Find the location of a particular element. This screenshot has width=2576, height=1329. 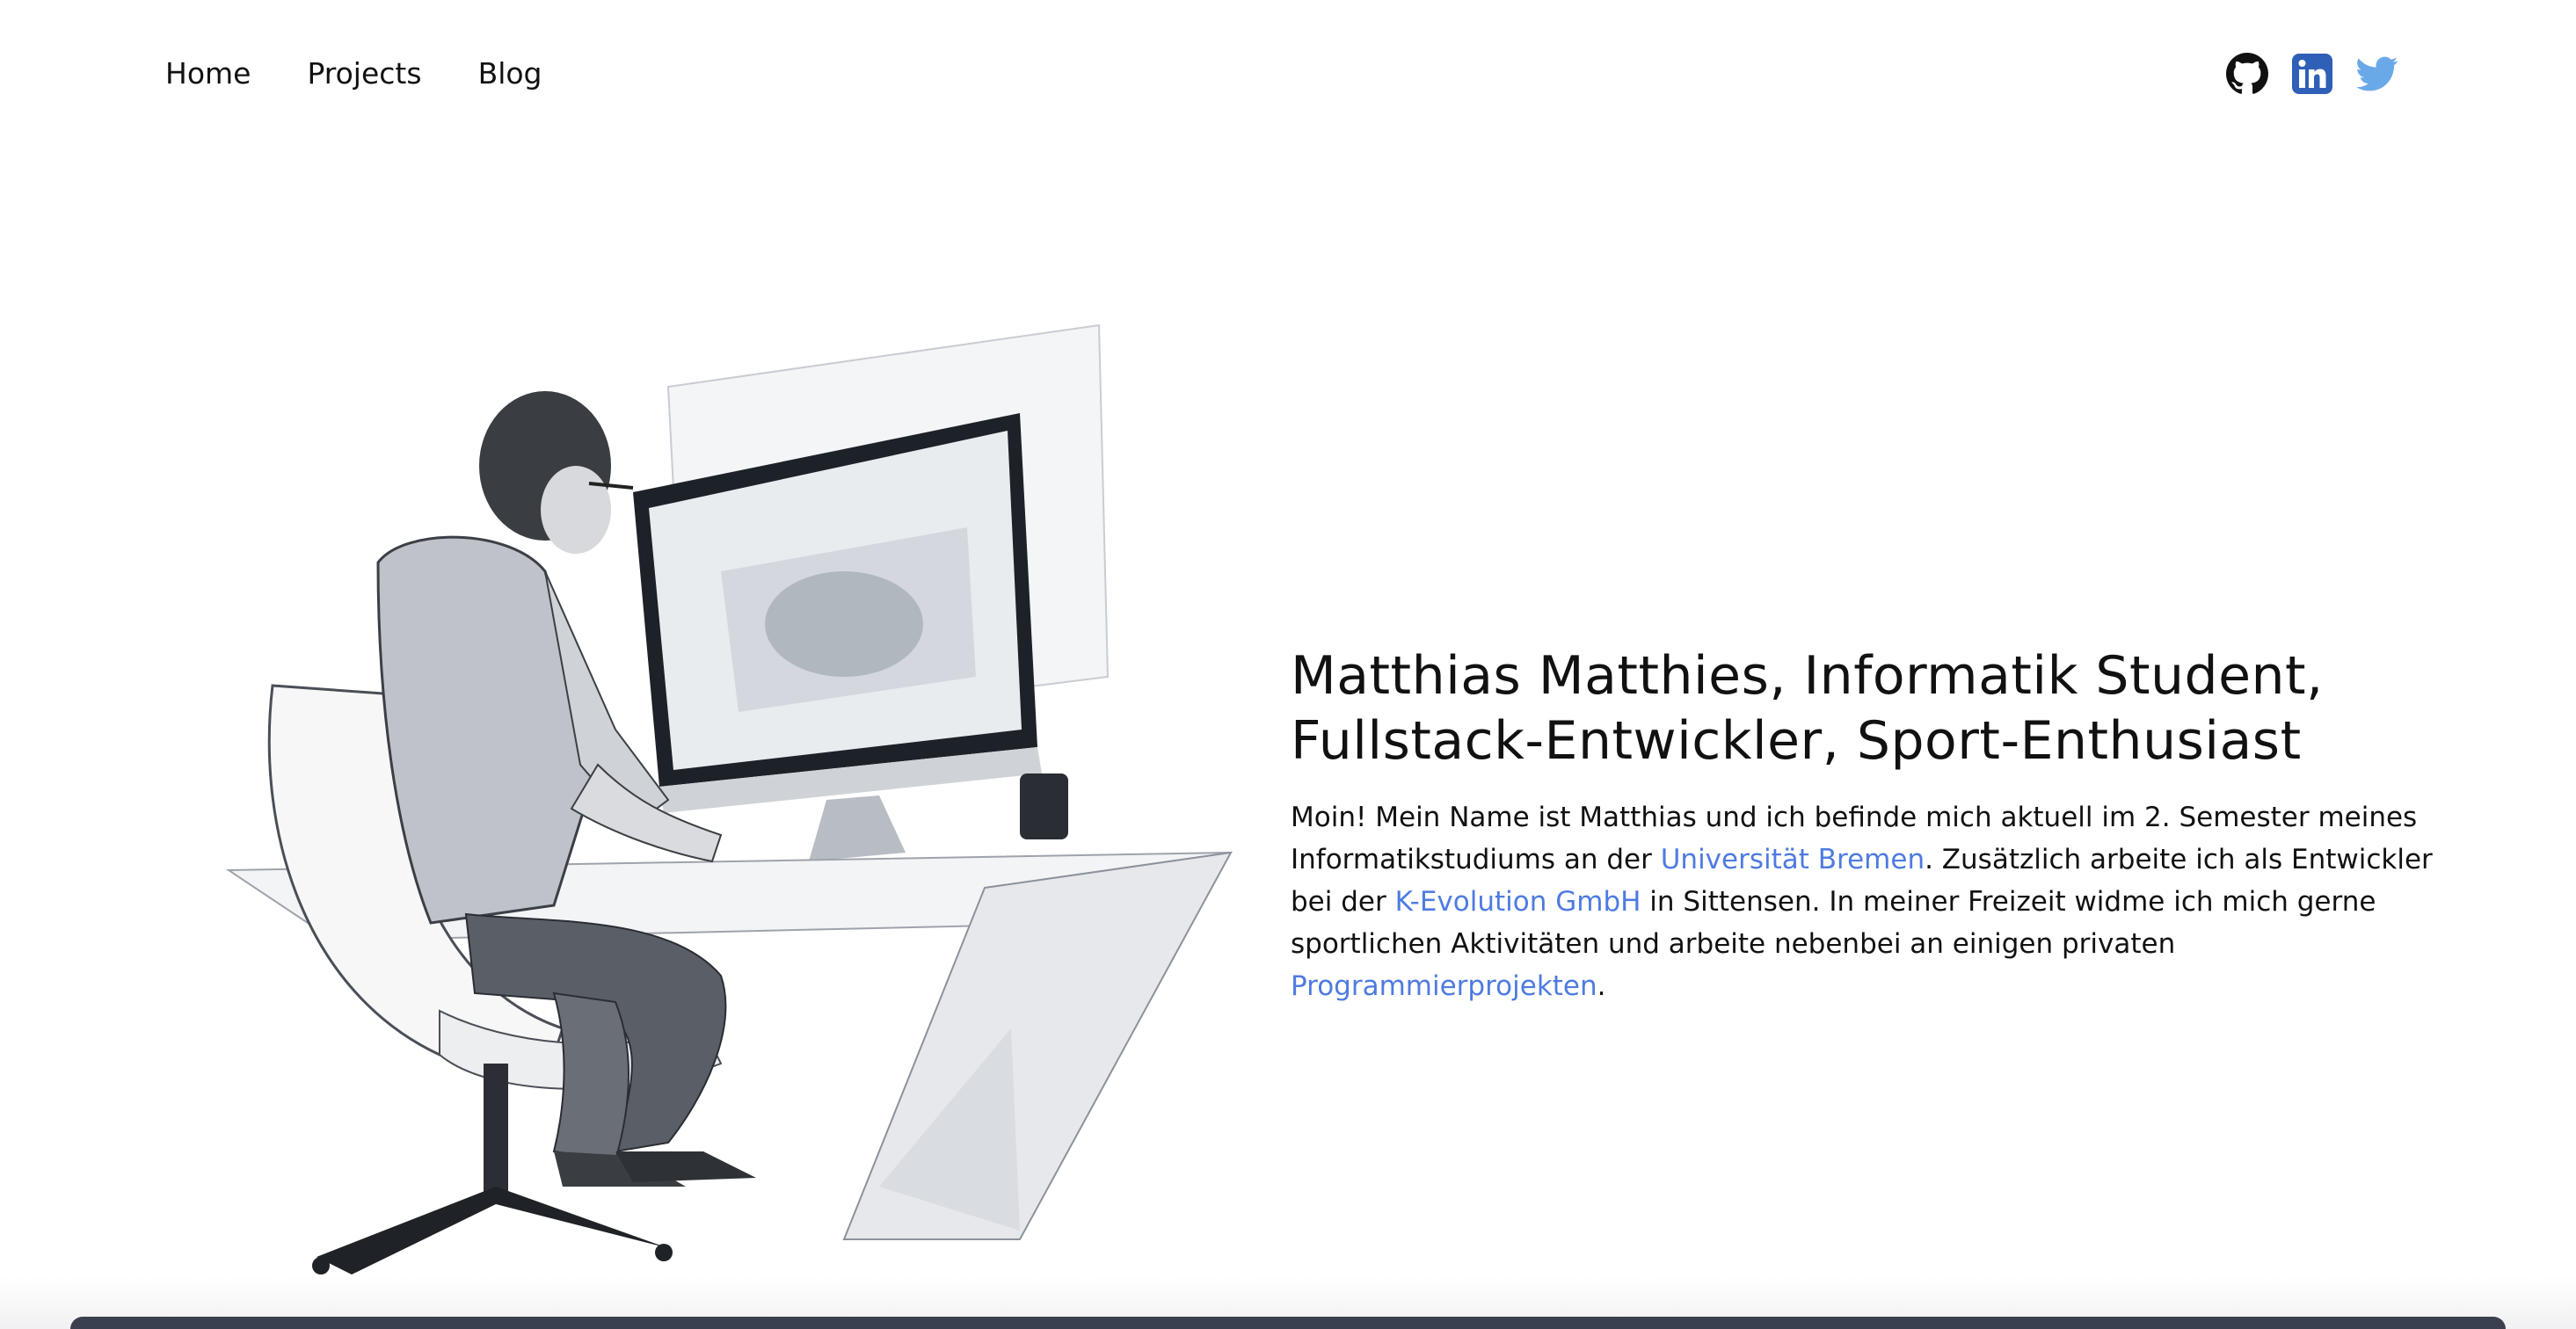

twitter-icon is located at coordinates (2377, 74).